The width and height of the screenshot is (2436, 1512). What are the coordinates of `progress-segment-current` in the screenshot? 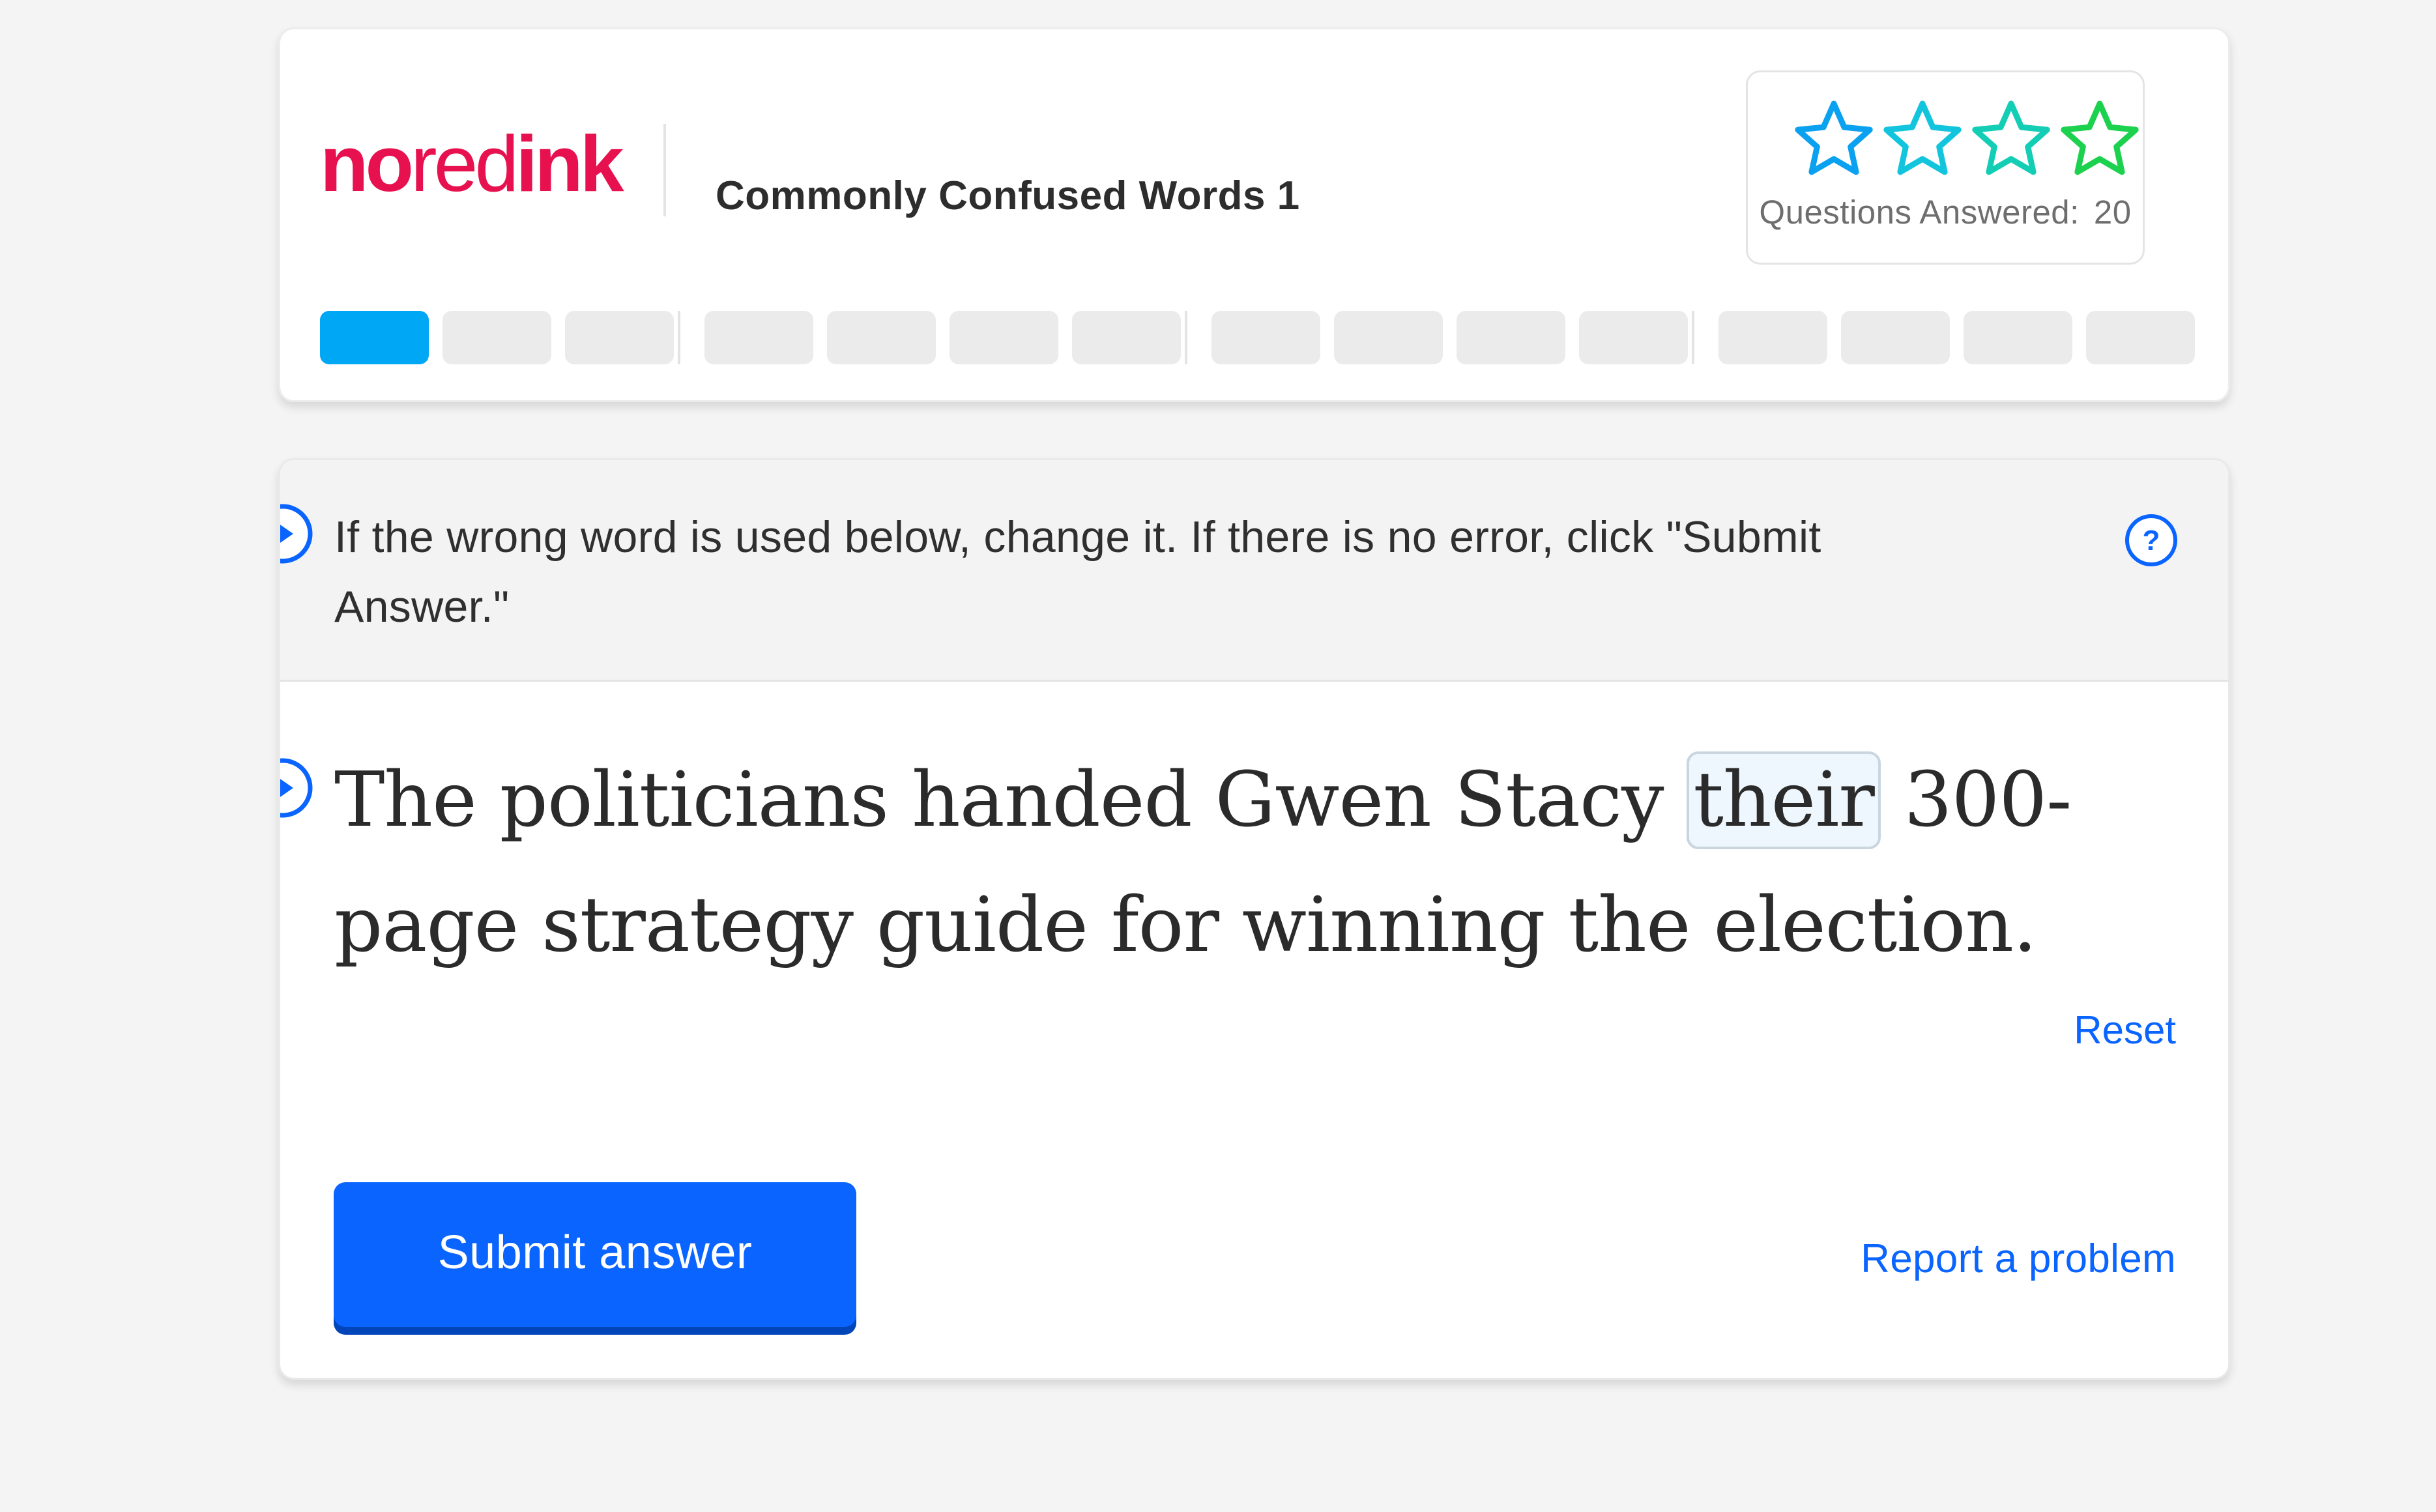 It's located at (374, 337).